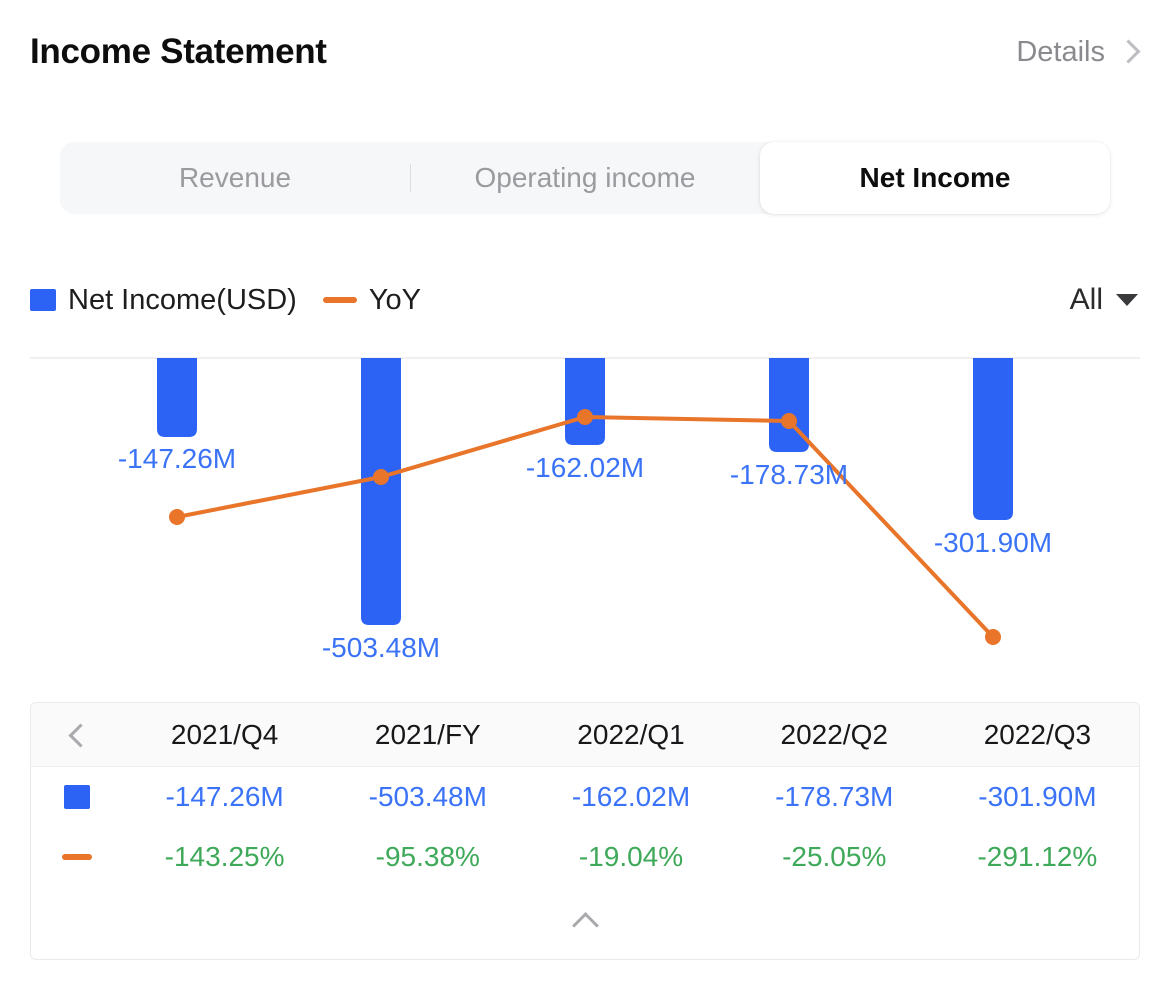  Describe the element at coordinates (394, 299) in the screenshot. I see `legend-label-yoy: YoY` at that location.